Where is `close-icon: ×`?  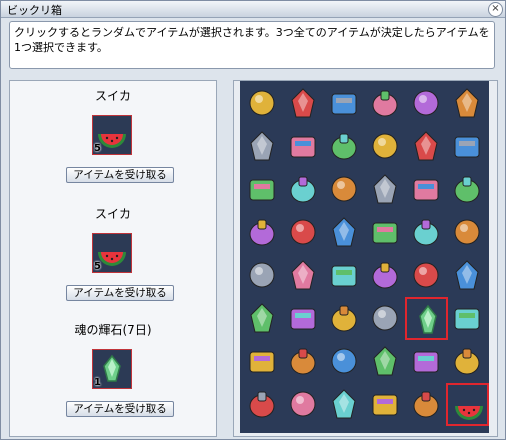 close-icon: × is located at coordinates (495, 8).